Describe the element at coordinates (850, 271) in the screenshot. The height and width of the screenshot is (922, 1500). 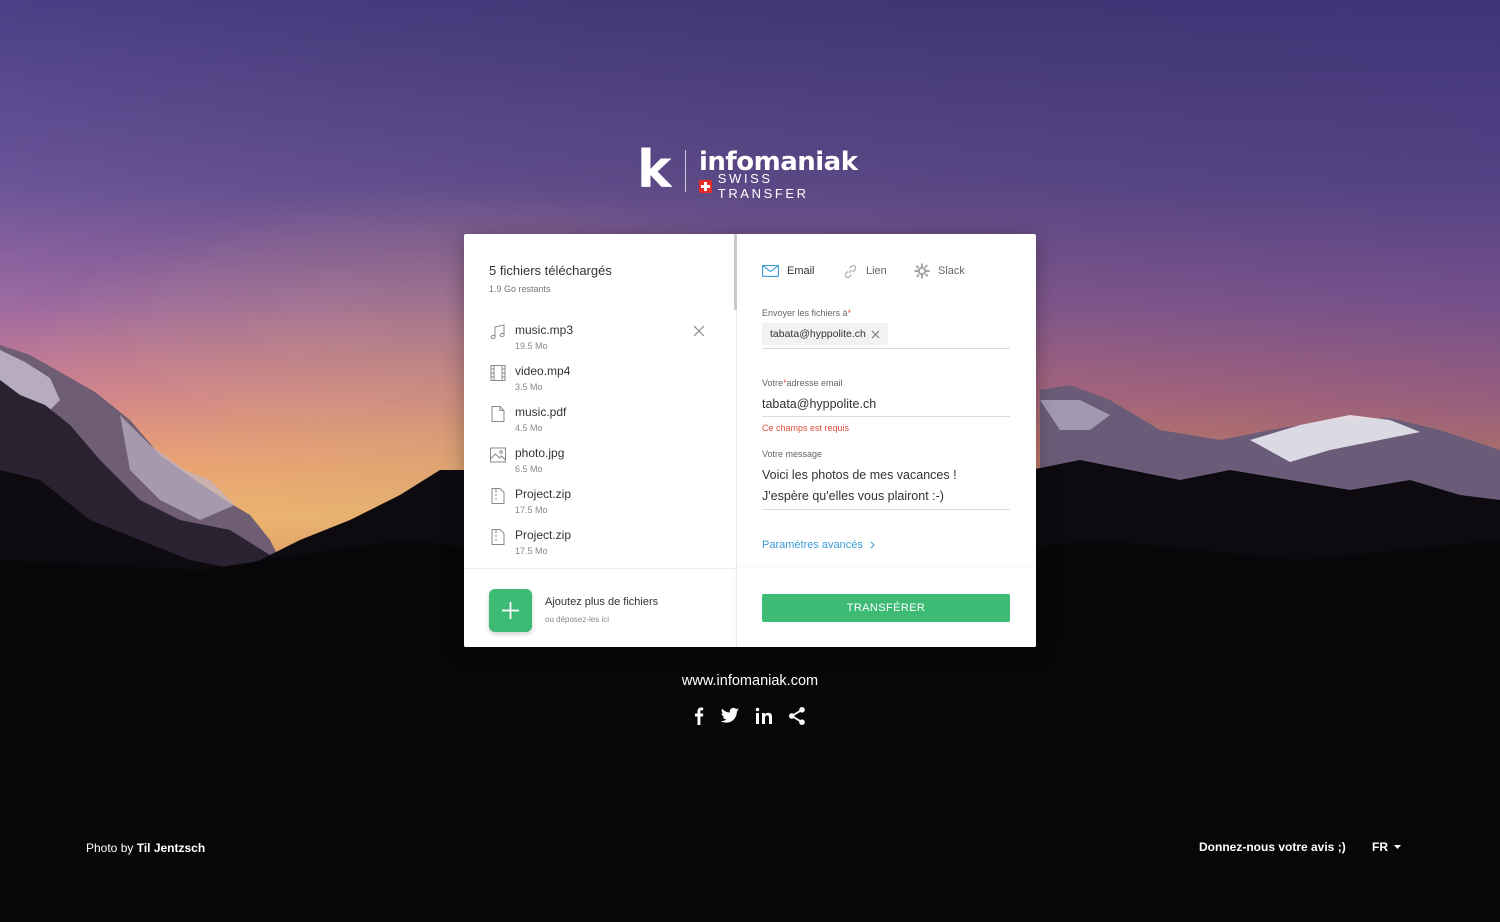
I see `link-icon` at that location.